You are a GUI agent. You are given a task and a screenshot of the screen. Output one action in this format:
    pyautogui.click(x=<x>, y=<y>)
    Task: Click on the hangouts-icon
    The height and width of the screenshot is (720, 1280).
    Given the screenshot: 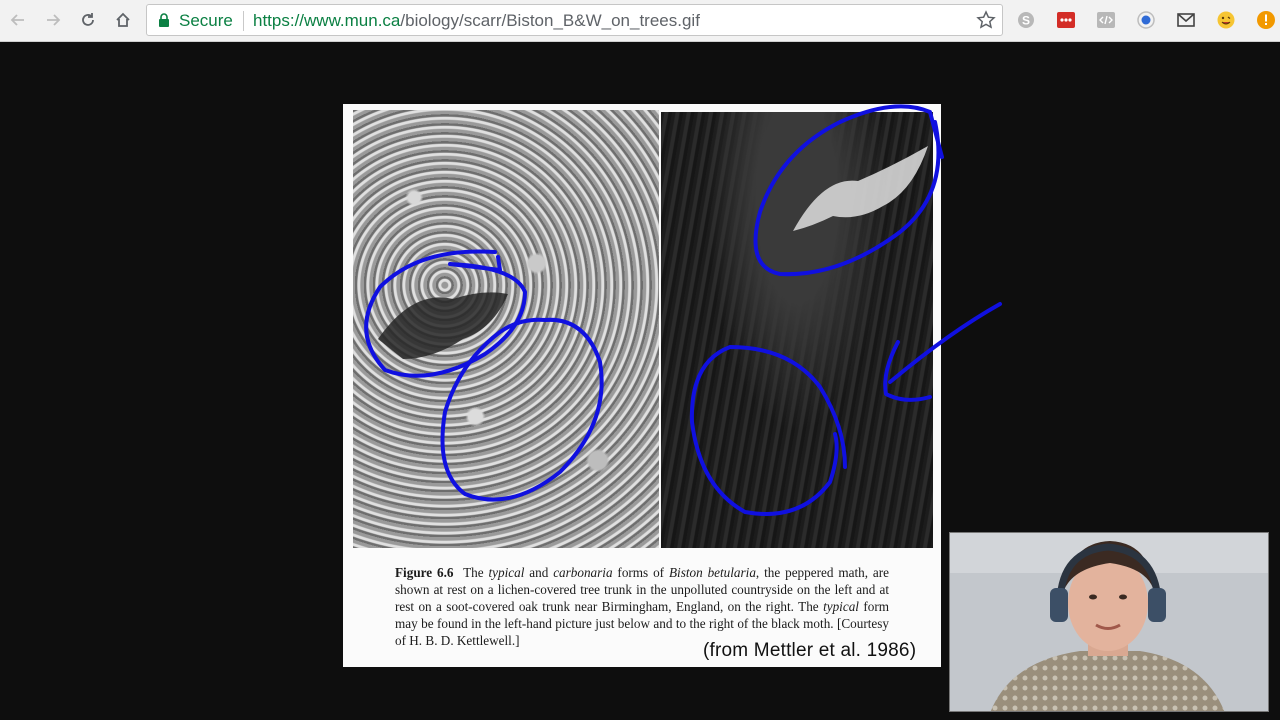 What is the action you would take?
    pyautogui.click(x=1146, y=20)
    